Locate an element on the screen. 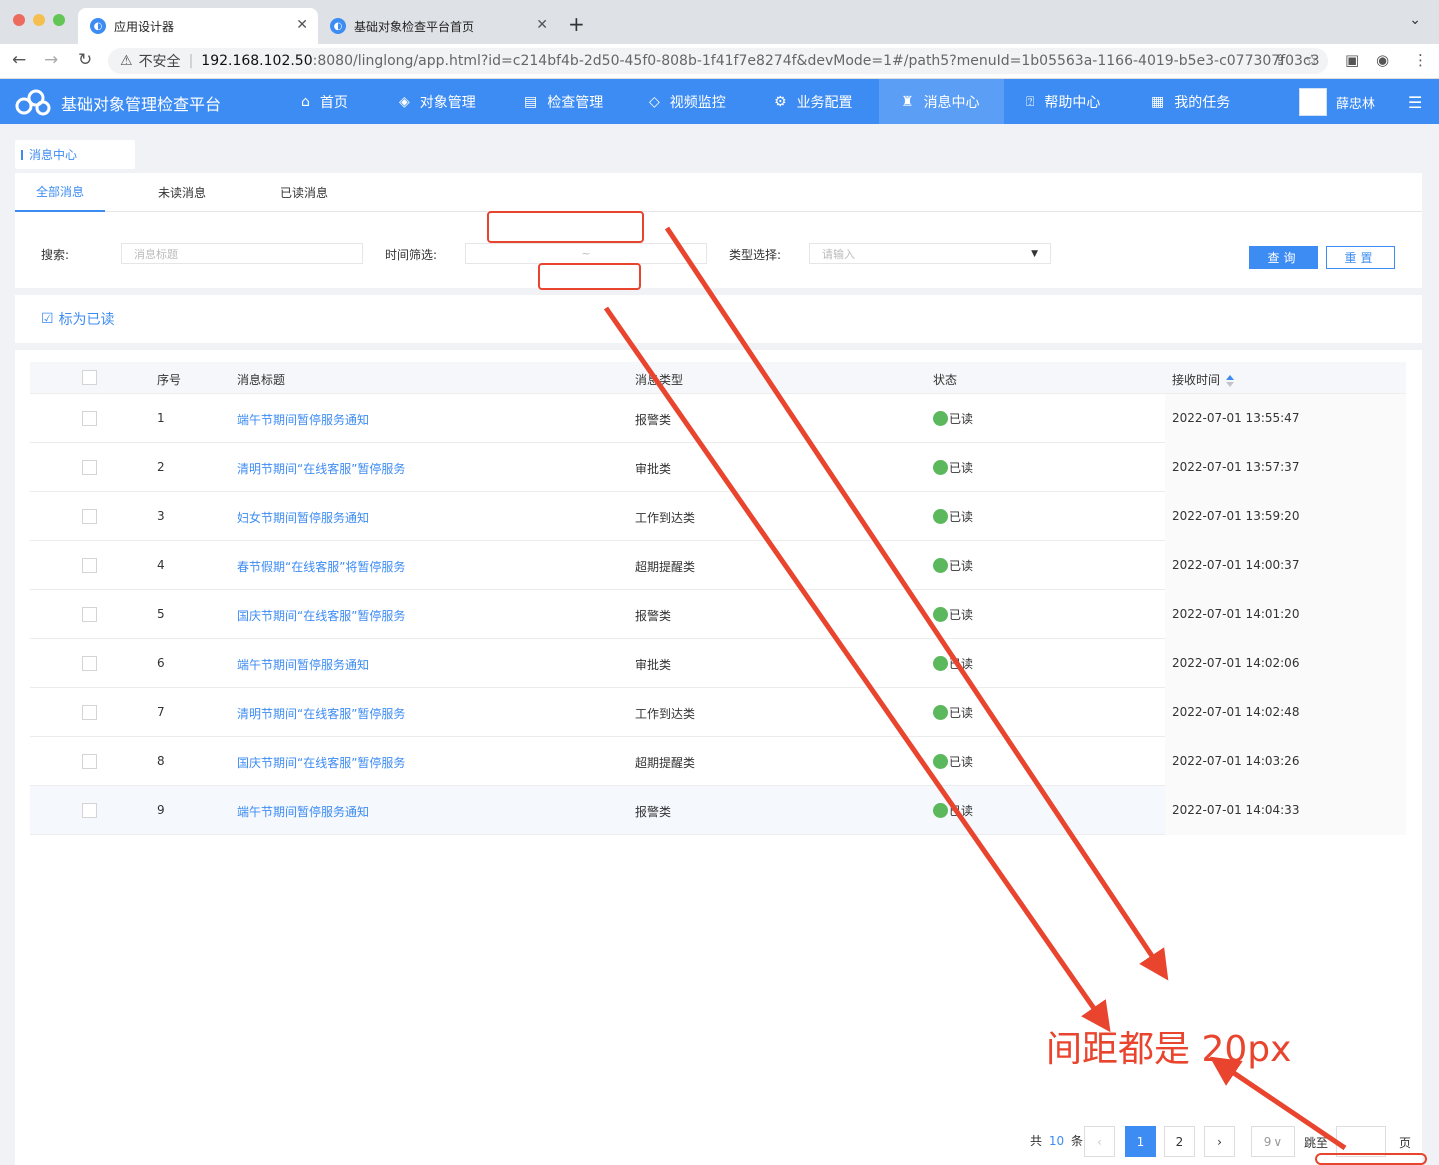  tab-read-messages: 已读消息 is located at coordinates (304, 192).